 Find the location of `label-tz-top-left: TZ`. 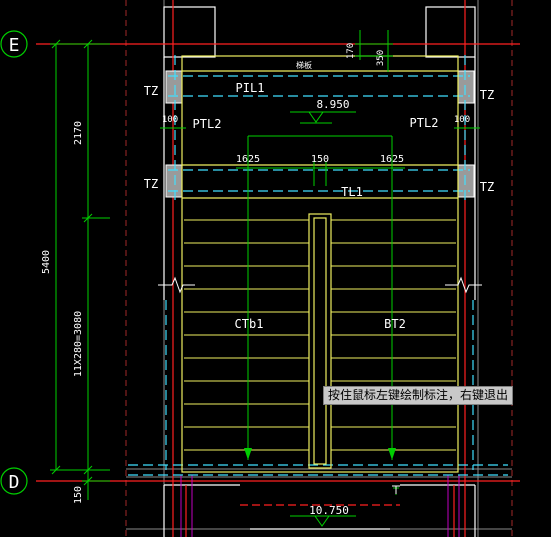

label-tz-top-left: TZ is located at coordinates (151, 91).